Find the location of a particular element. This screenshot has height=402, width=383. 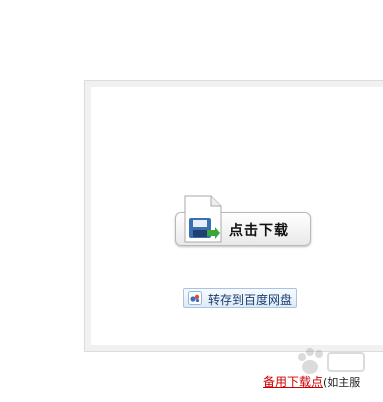

download-button-label: 点击下载 is located at coordinates (259, 231).